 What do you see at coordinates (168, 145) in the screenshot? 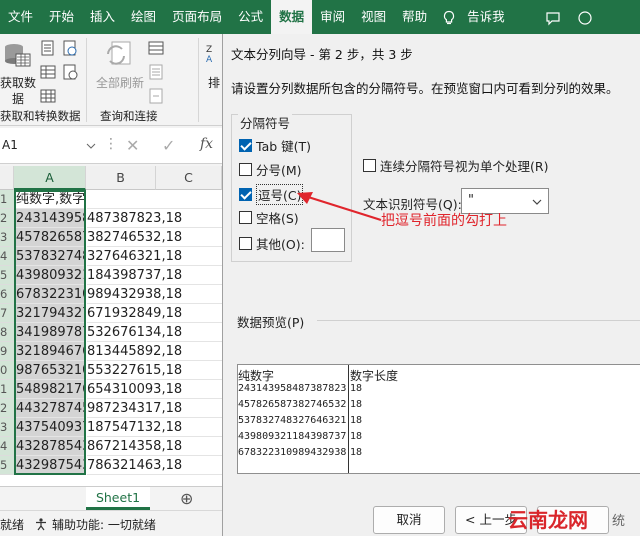
I see `enter-formula-icon: ✓` at bounding box center [168, 145].